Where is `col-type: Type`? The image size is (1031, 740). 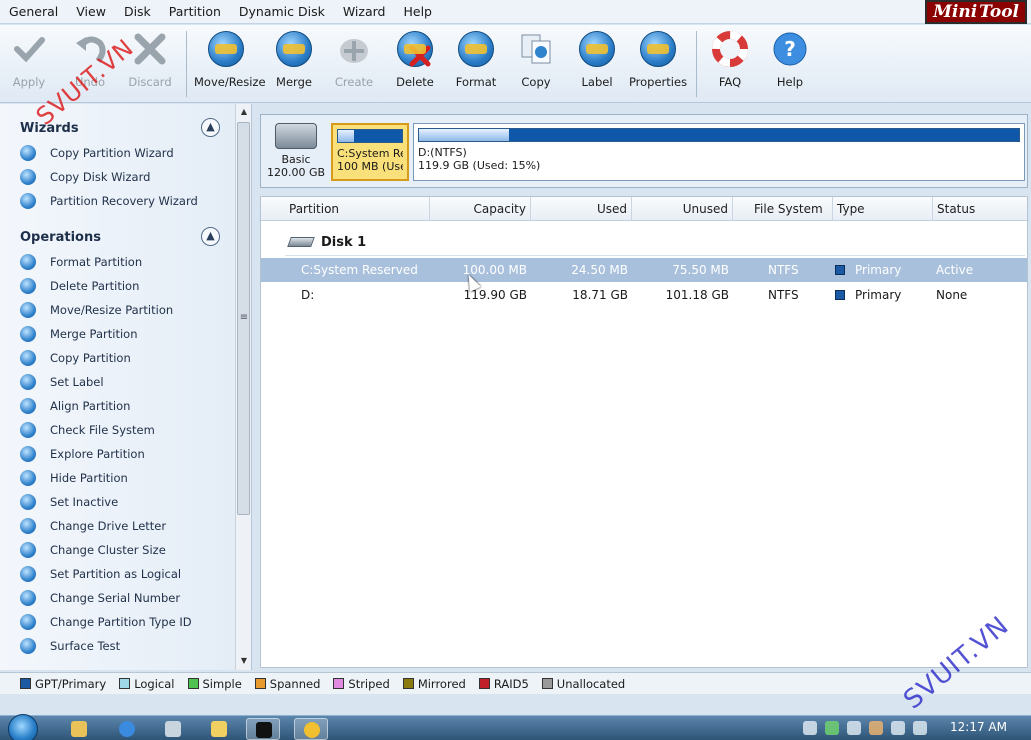 col-type: Type is located at coordinates (883, 209).